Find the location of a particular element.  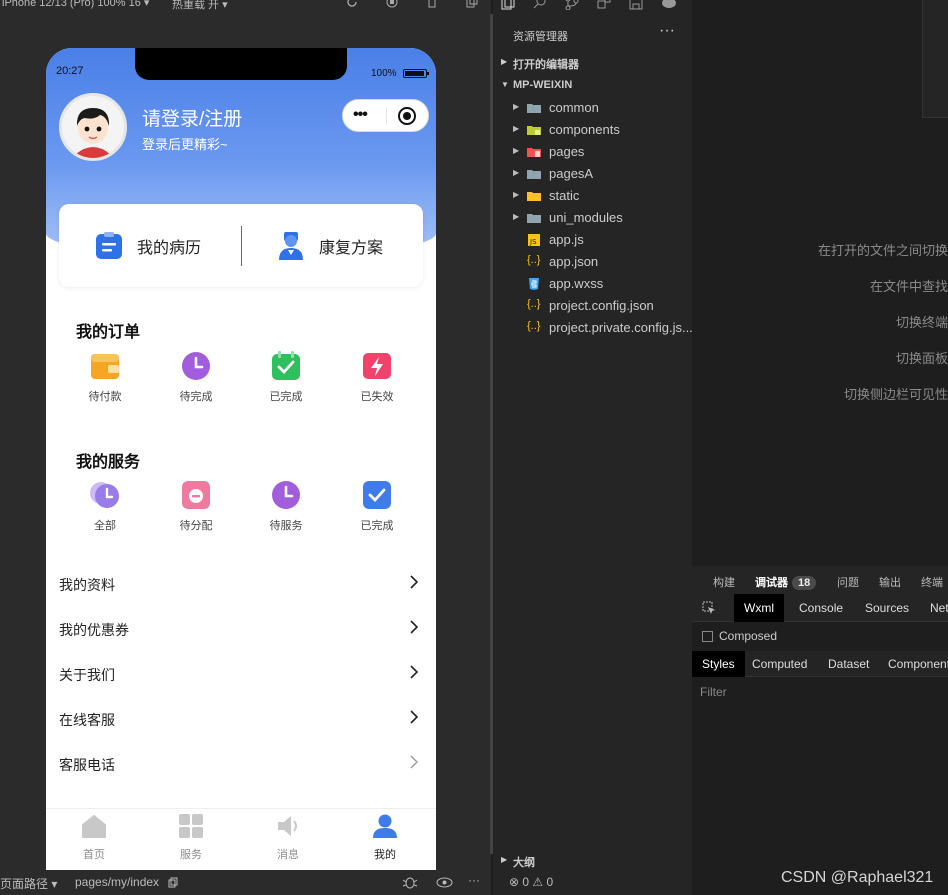

tree-item-label: project.config.json is located at coordinates (601, 305).